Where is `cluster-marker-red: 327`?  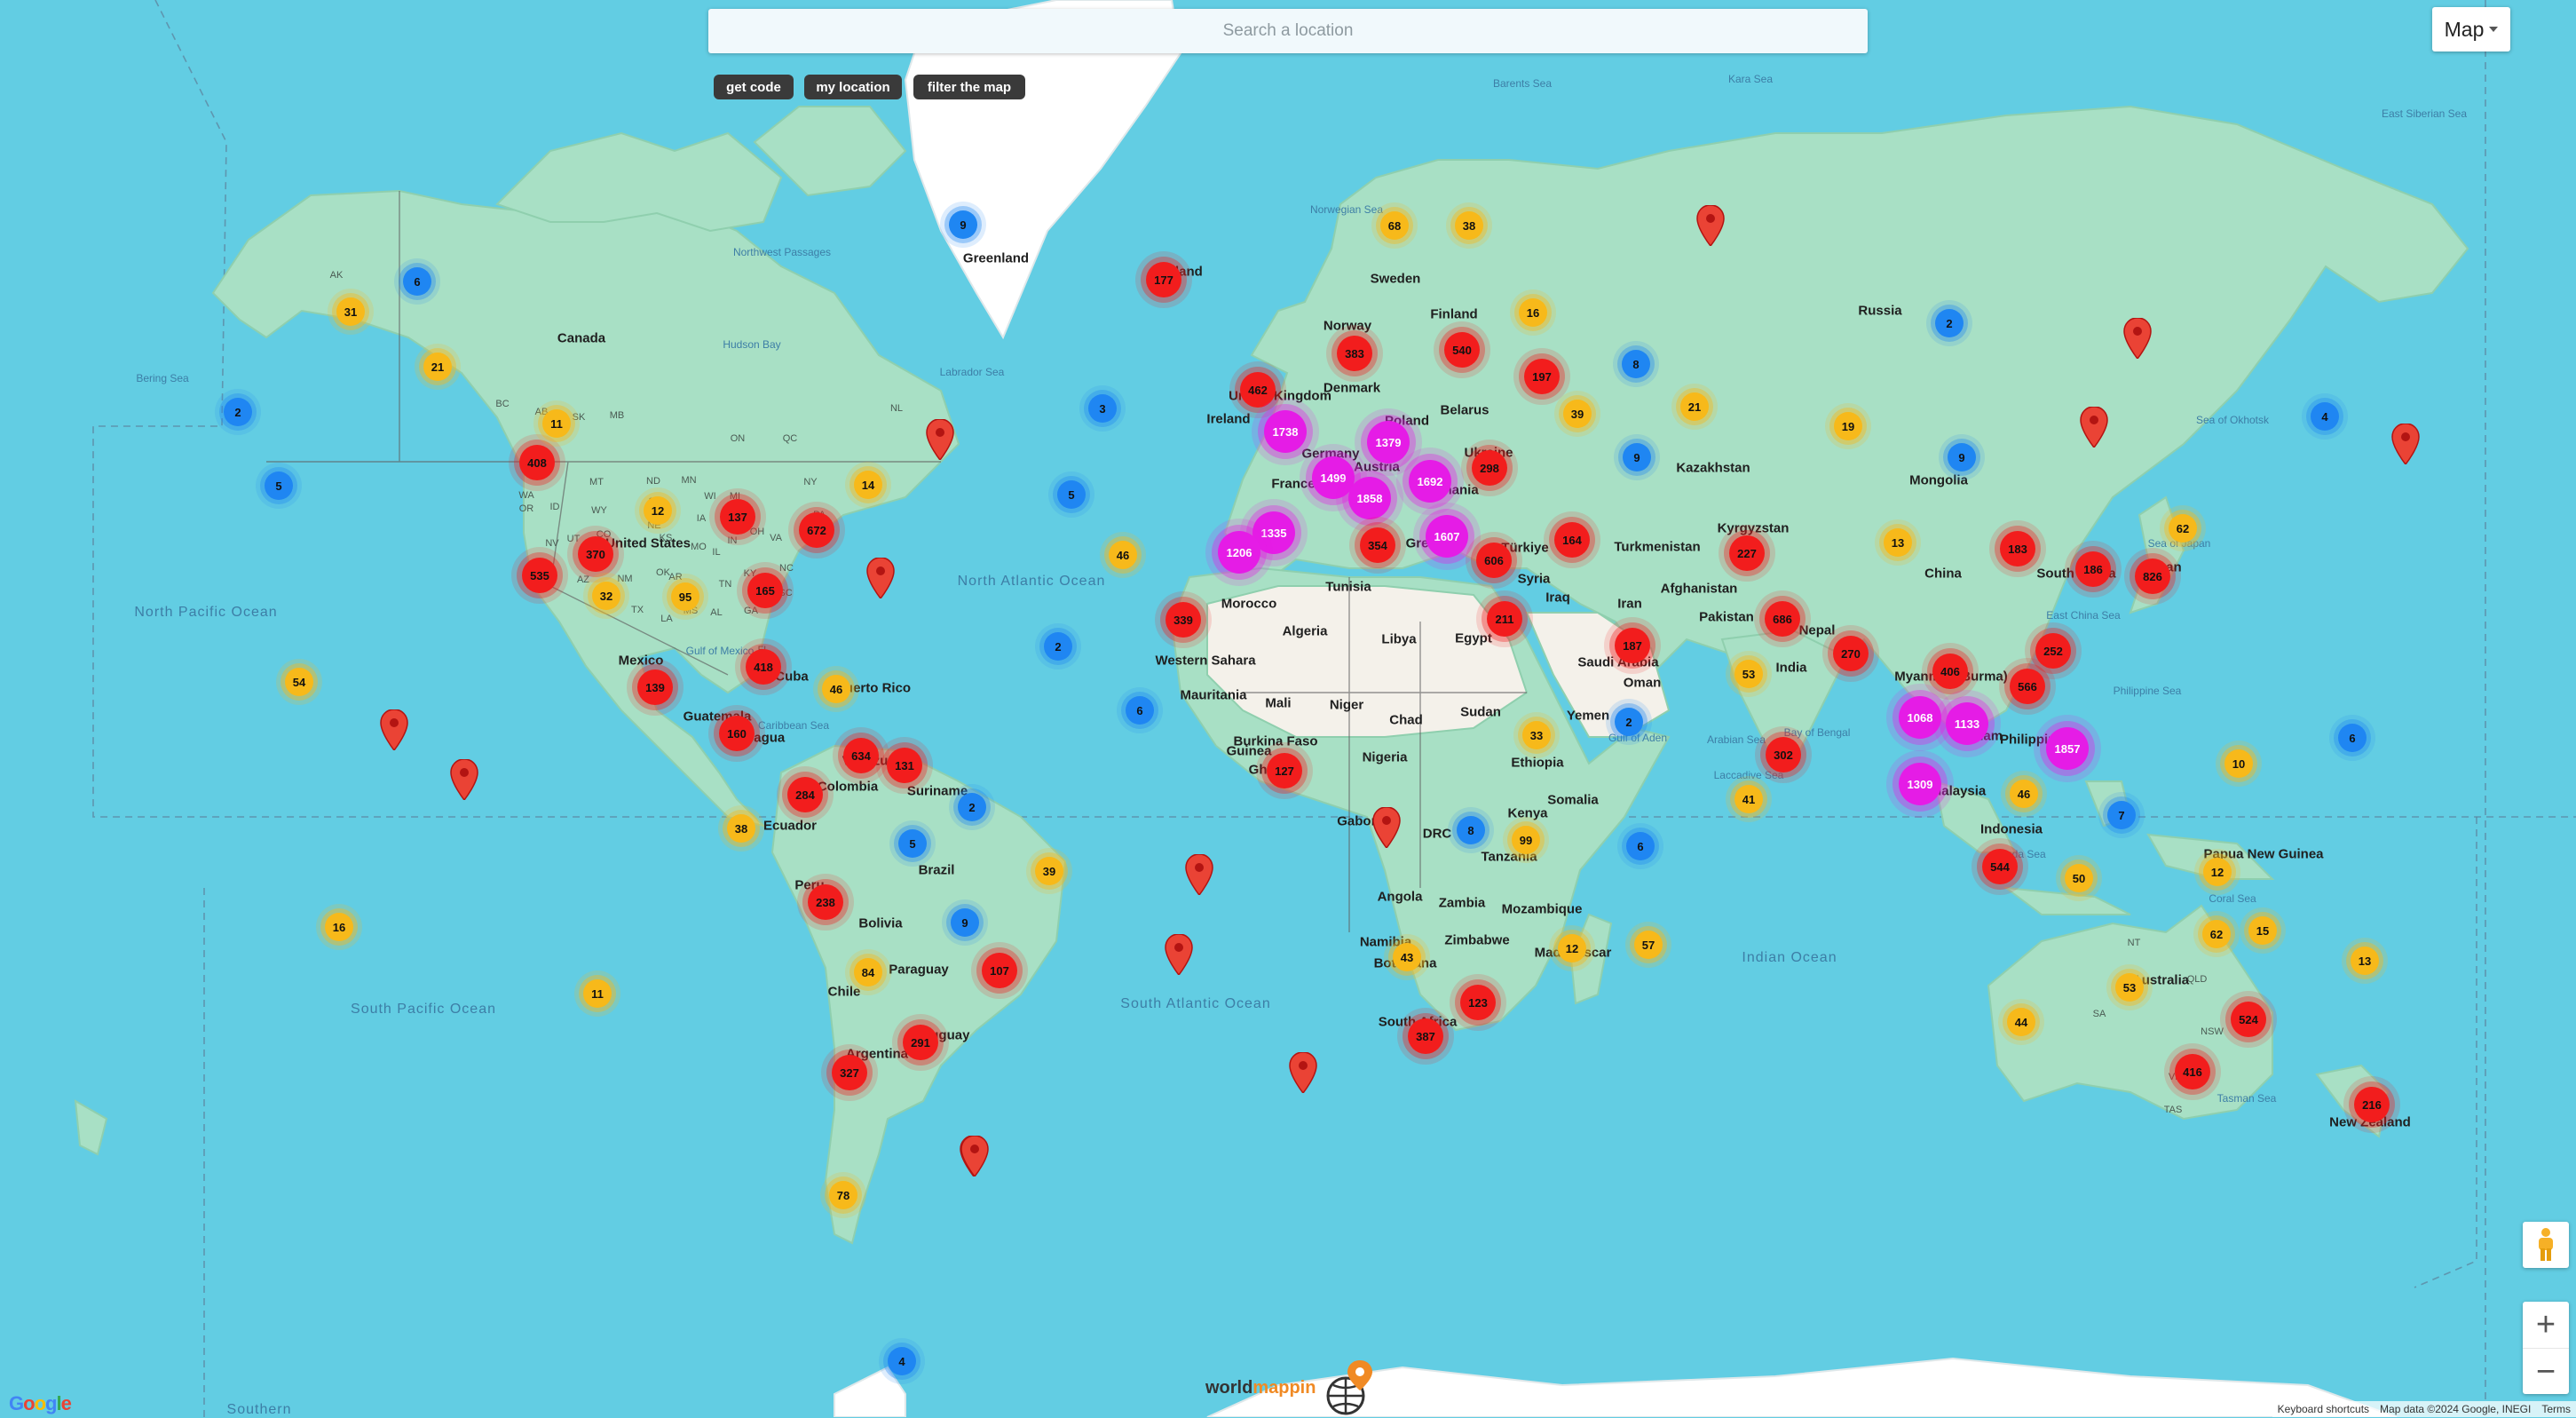
cluster-marker-red: 327 is located at coordinates (849, 1072).